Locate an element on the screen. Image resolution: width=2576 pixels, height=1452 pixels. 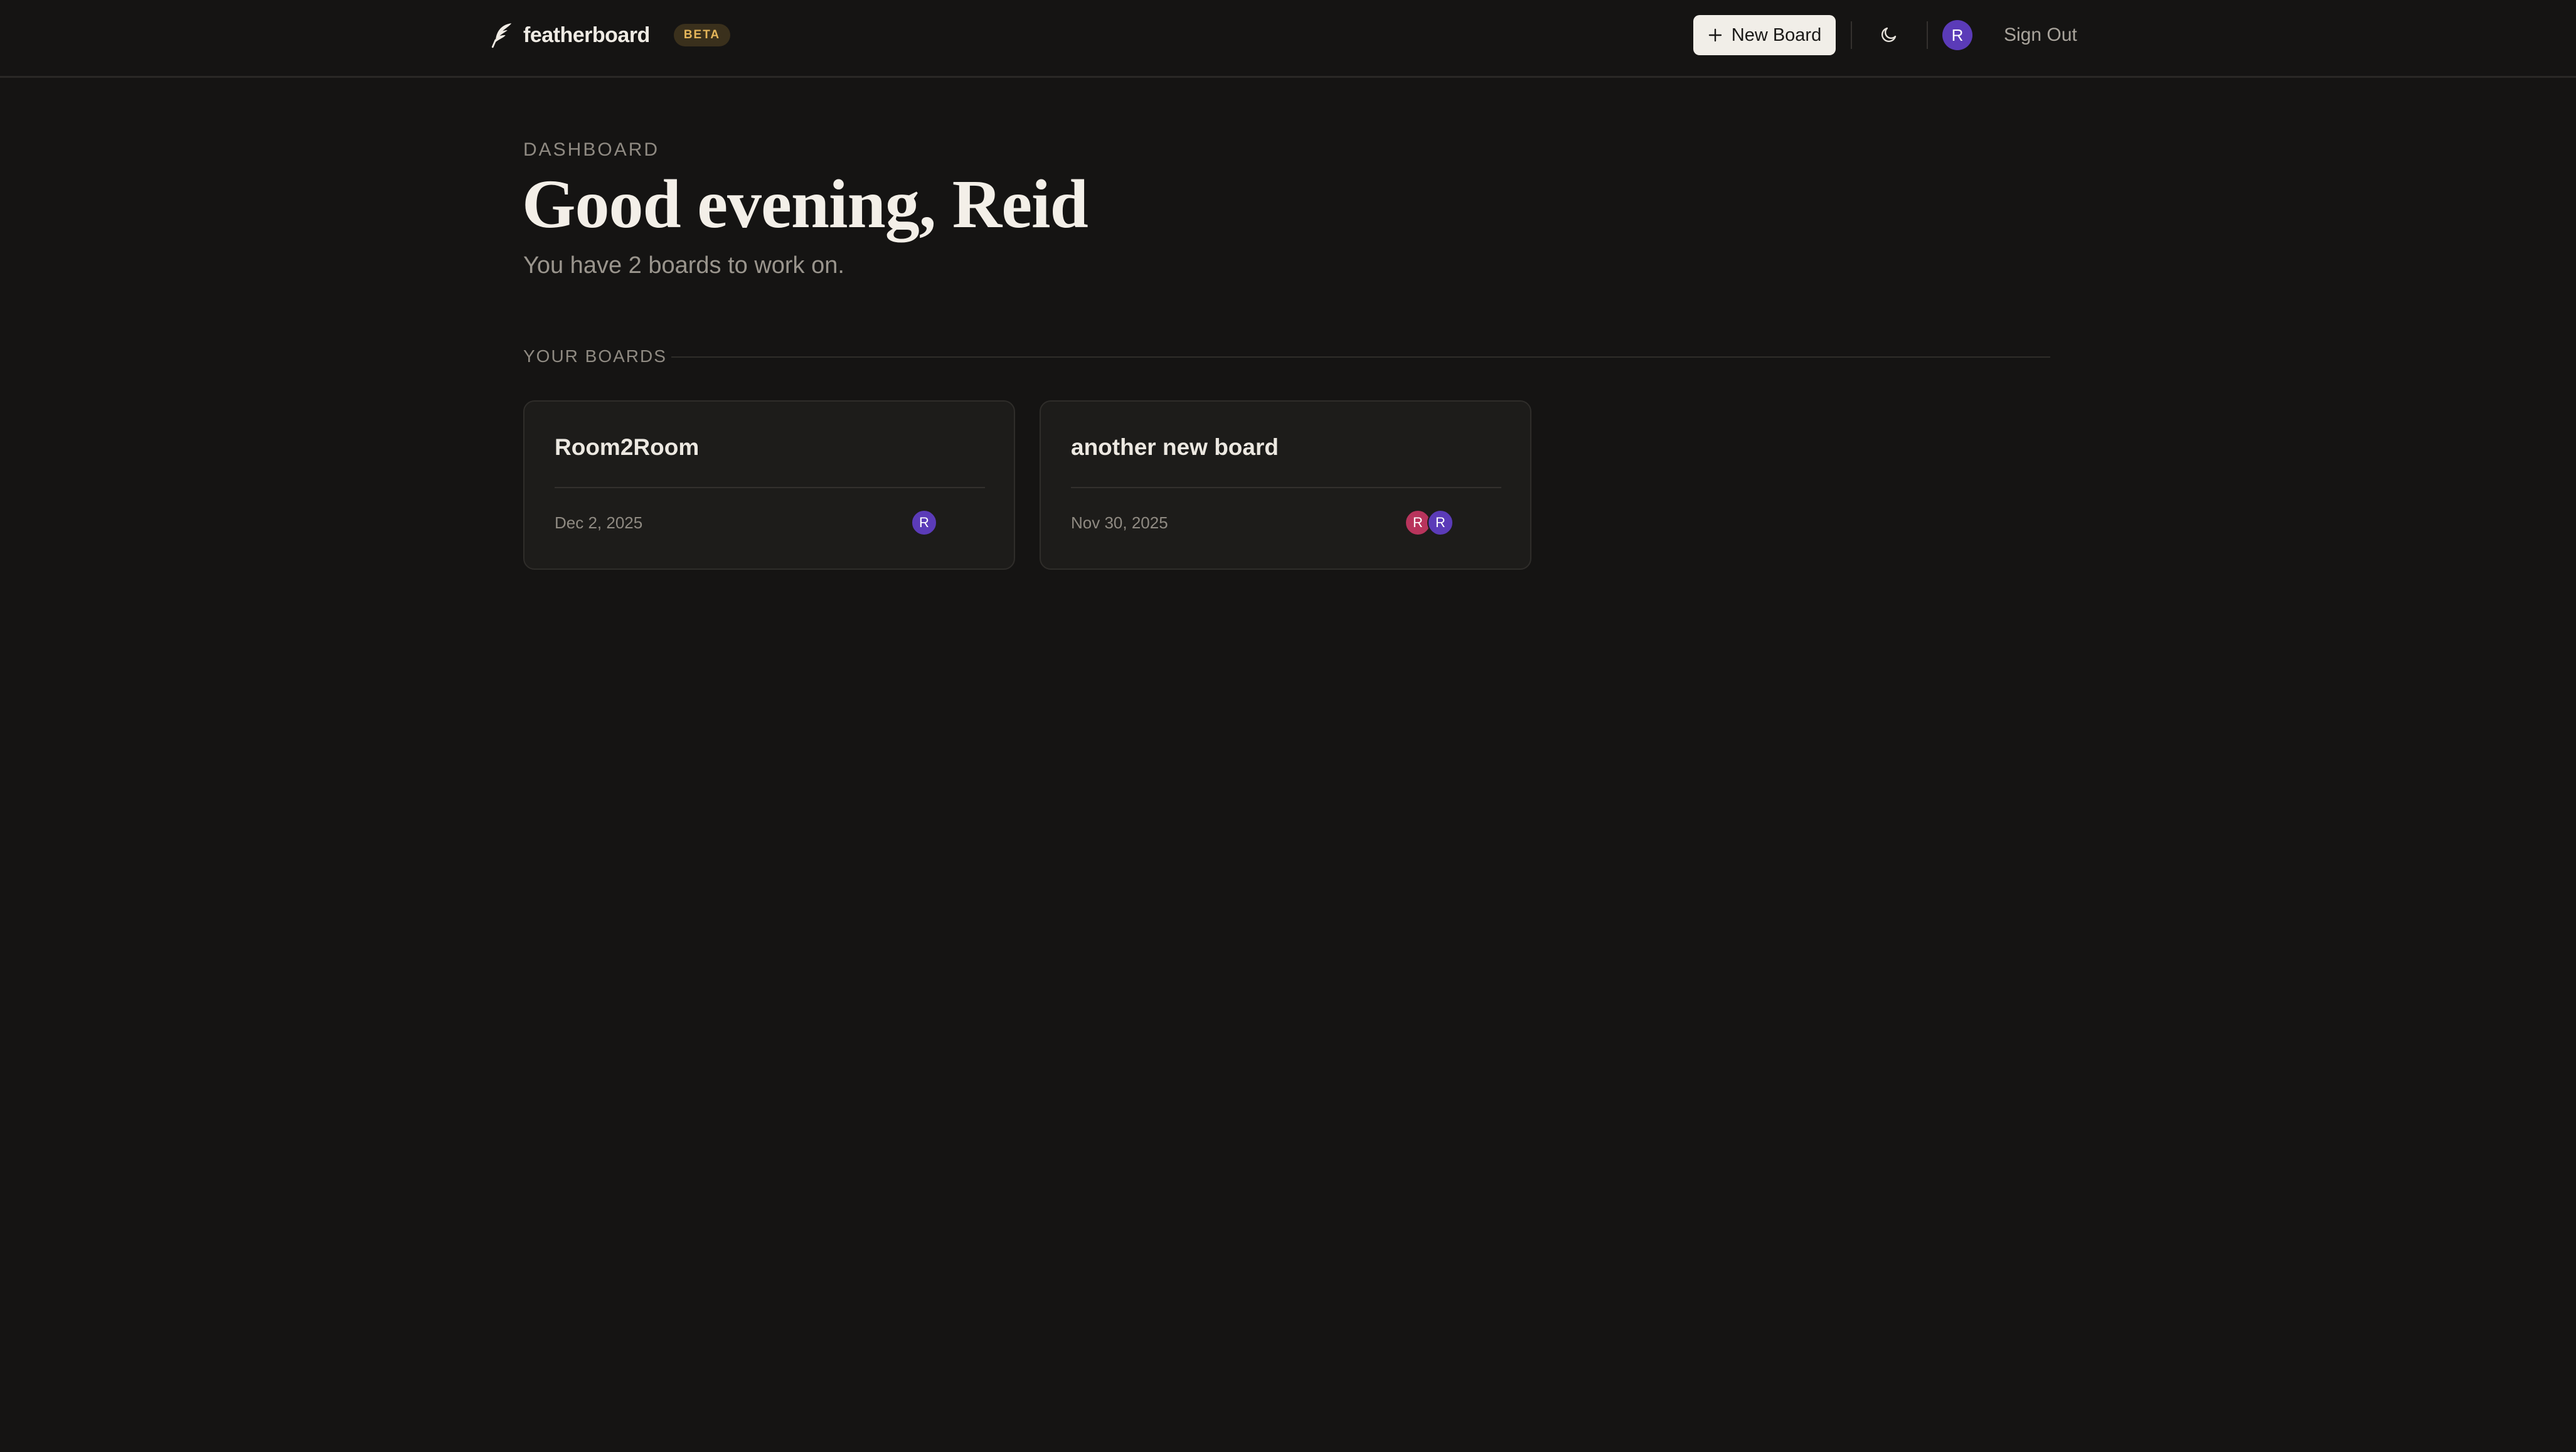
new-board-label: New Board is located at coordinates (1776, 34).